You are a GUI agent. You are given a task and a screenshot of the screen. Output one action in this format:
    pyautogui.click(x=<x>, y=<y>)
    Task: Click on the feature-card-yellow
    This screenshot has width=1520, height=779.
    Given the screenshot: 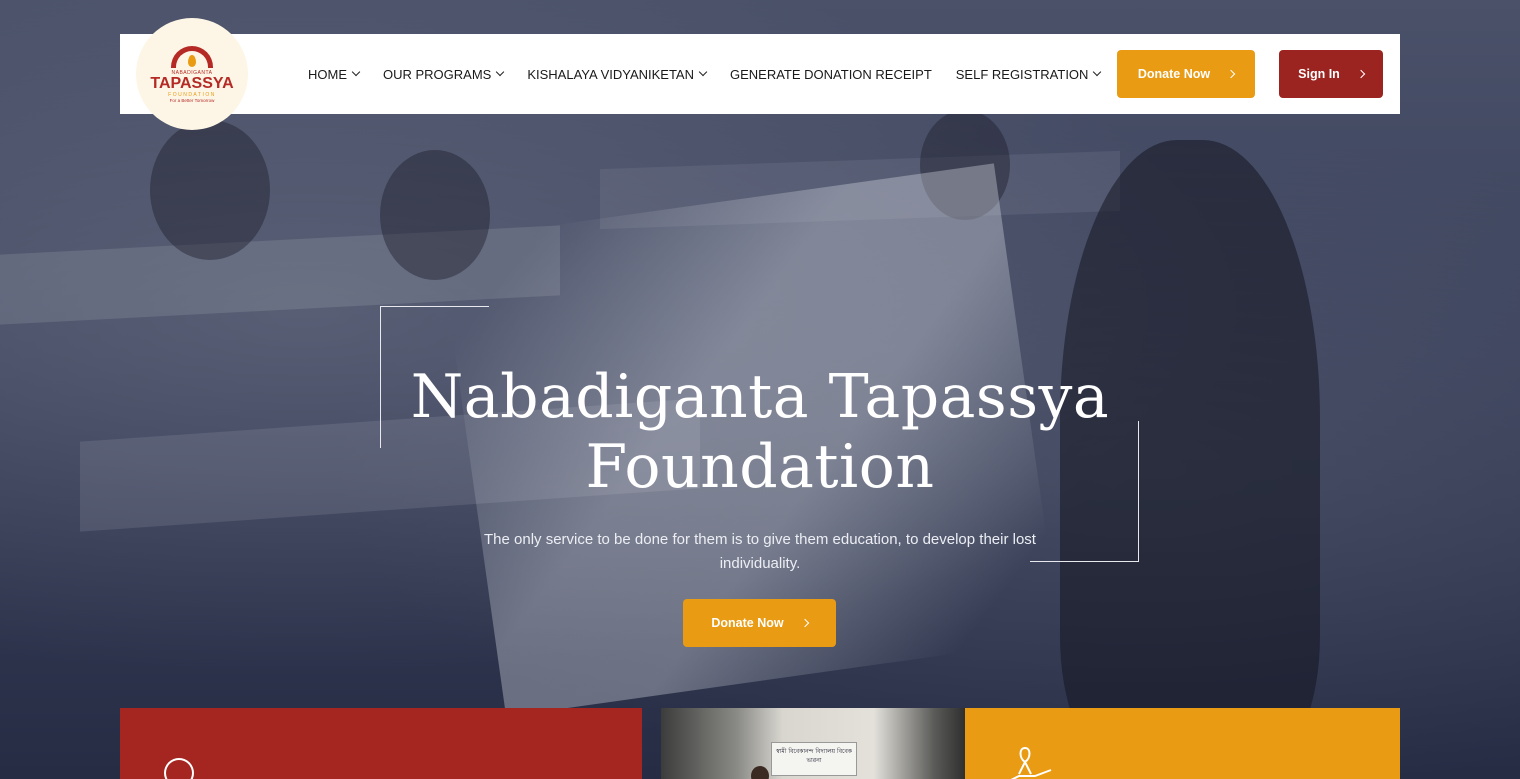 What is the action you would take?
    pyautogui.click(x=1182, y=743)
    